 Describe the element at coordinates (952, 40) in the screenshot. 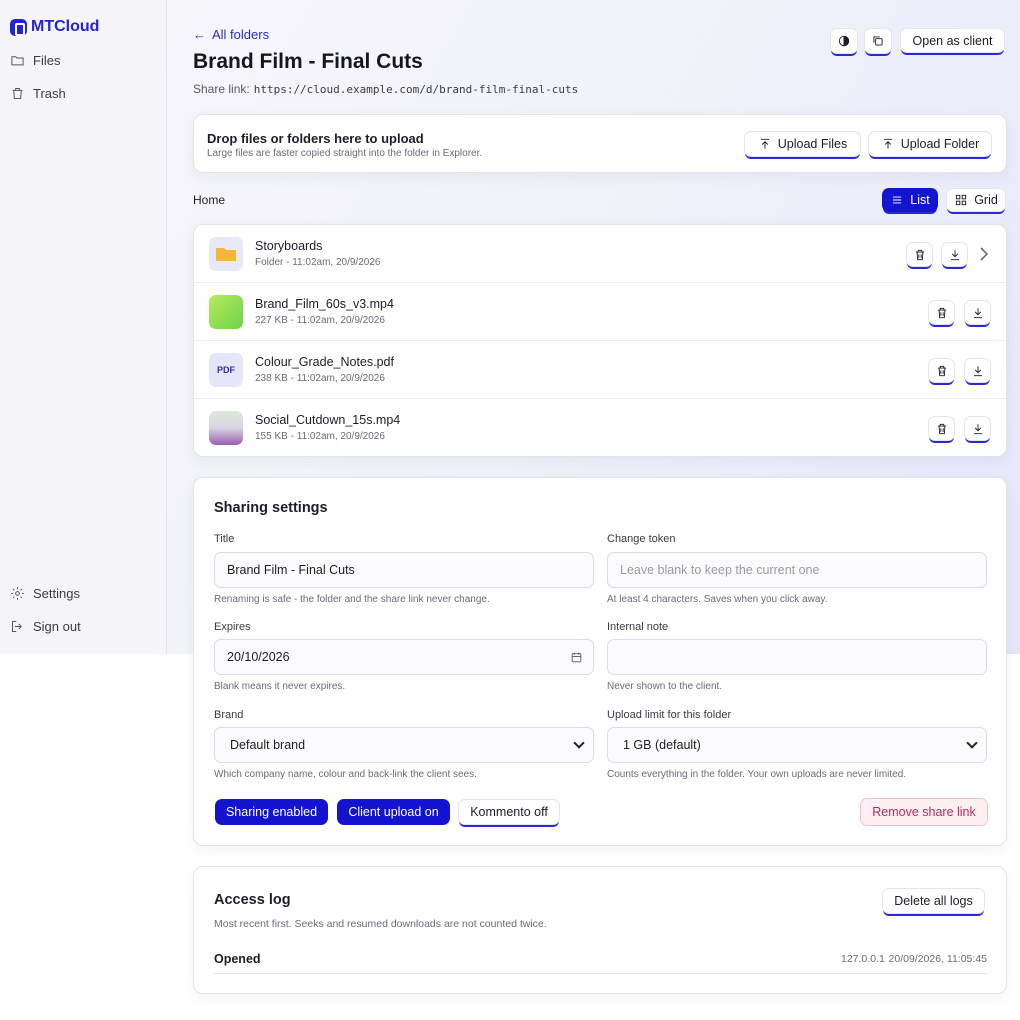

I see `open-as-client-button: Open as client` at that location.